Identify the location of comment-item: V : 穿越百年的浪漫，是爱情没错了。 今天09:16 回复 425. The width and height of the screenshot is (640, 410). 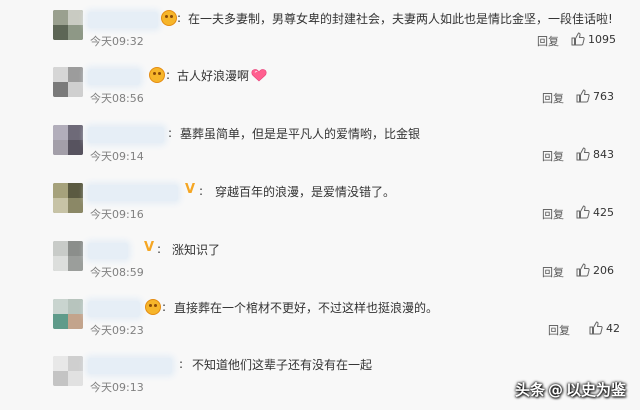
(335, 202).